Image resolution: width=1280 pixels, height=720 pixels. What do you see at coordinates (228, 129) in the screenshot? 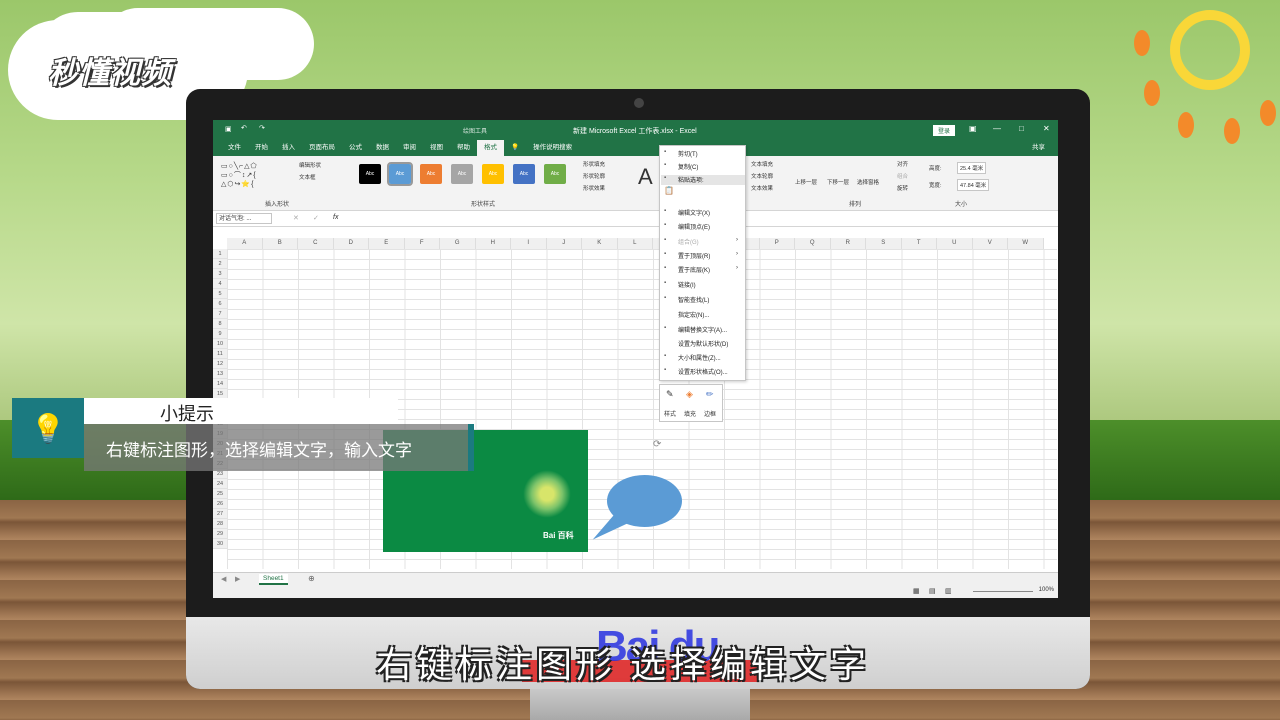
I see `save-icon: ▣` at bounding box center [228, 129].